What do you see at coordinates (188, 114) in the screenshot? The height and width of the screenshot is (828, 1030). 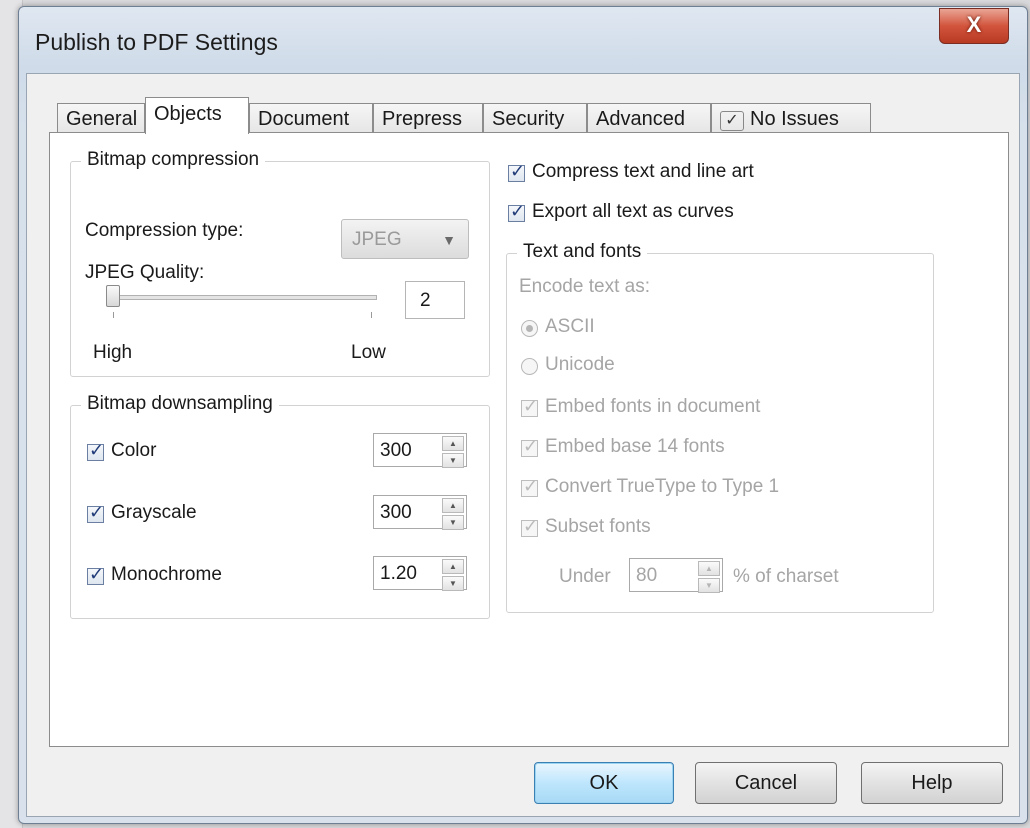 I see `tab-label: Objects` at bounding box center [188, 114].